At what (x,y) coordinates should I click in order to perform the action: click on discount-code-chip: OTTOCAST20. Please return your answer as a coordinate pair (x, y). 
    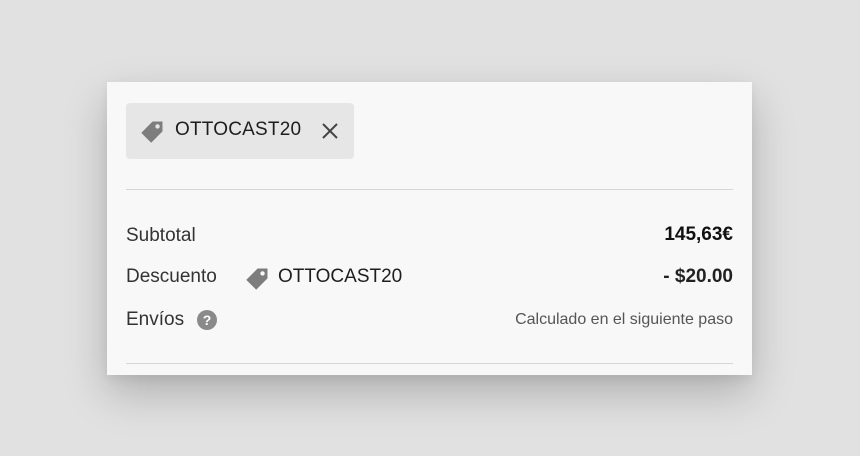
    Looking at the image, I should click on (240, 131).